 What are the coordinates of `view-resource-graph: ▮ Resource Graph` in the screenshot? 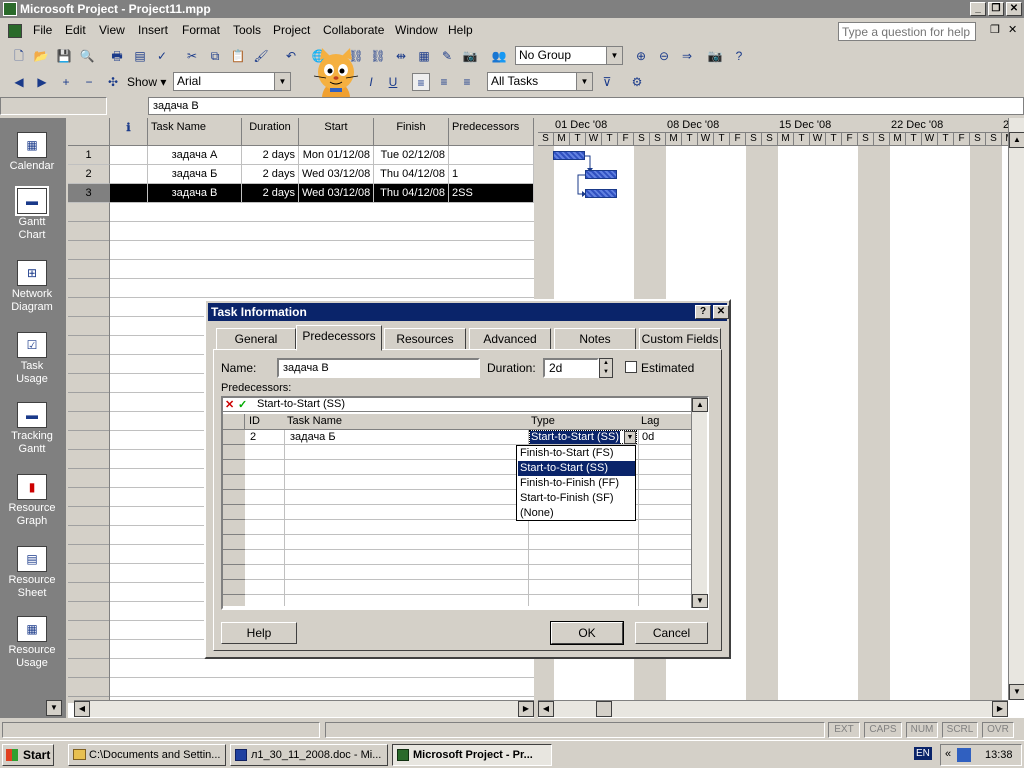 It's located at (32, 501).